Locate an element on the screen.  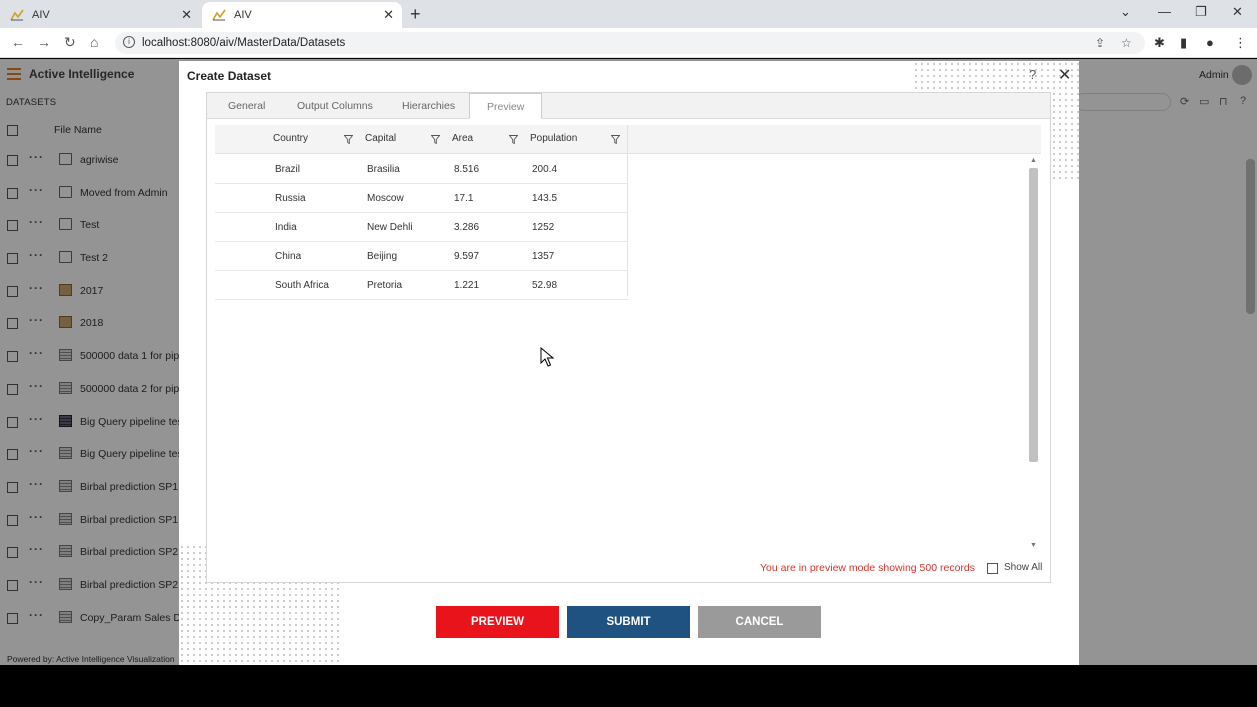
table-row: Russia Moscow 17.1 143.5 is located at coordinates (421, 198).